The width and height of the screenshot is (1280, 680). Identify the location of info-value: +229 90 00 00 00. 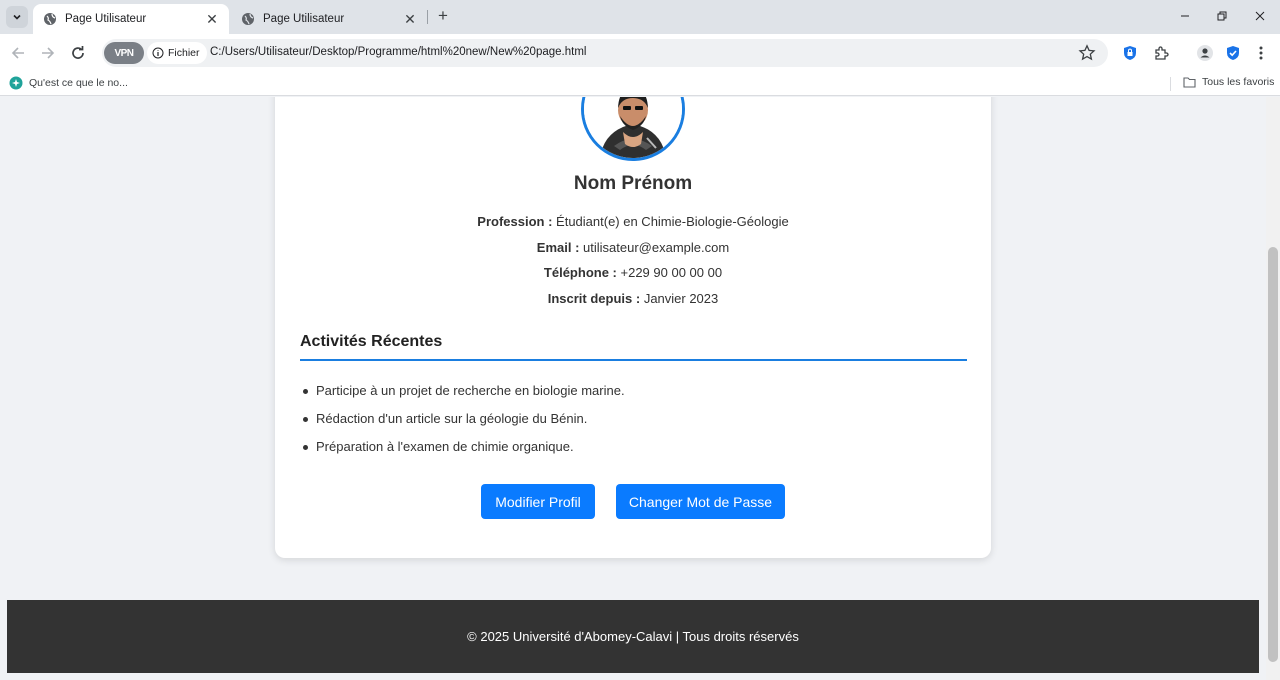
(671, 272).